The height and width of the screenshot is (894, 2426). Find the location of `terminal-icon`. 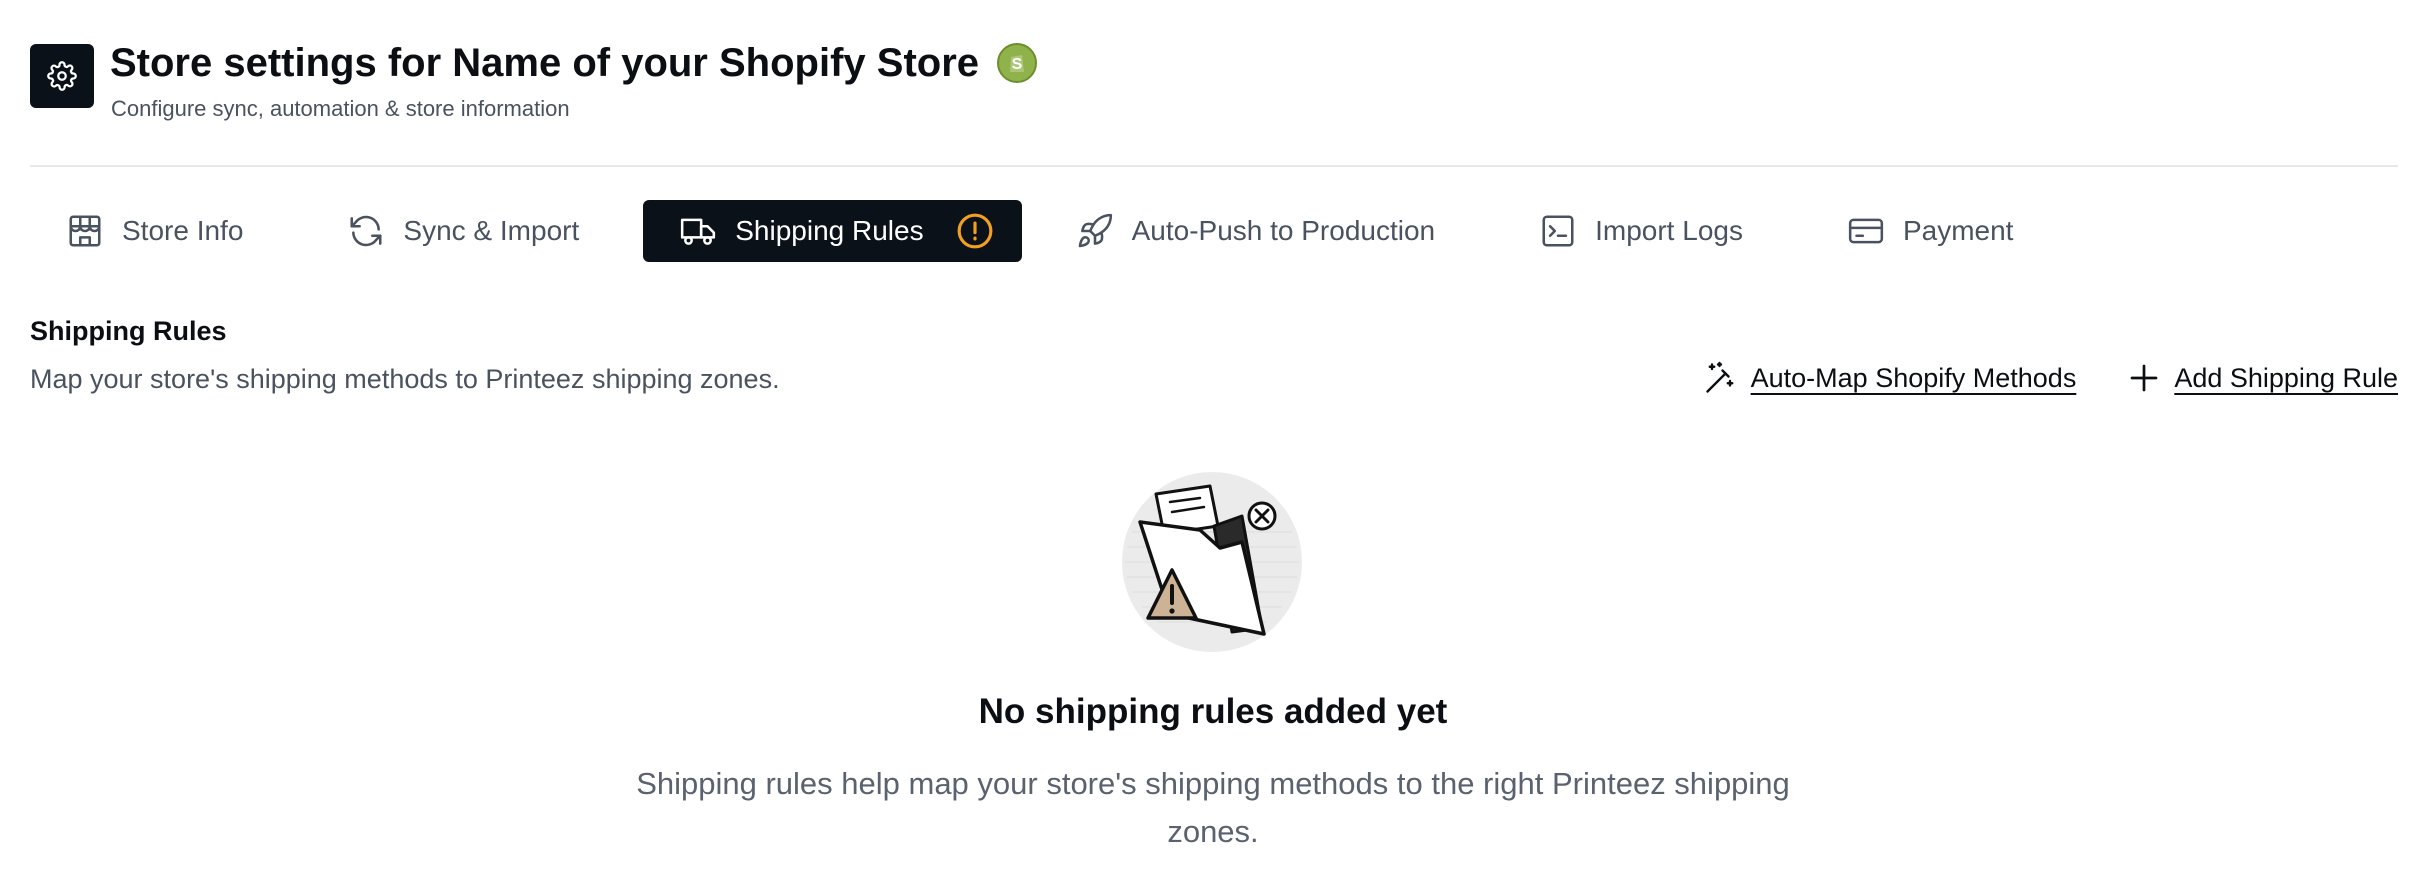

terminal-icon is located at coordinates (1558, 231).